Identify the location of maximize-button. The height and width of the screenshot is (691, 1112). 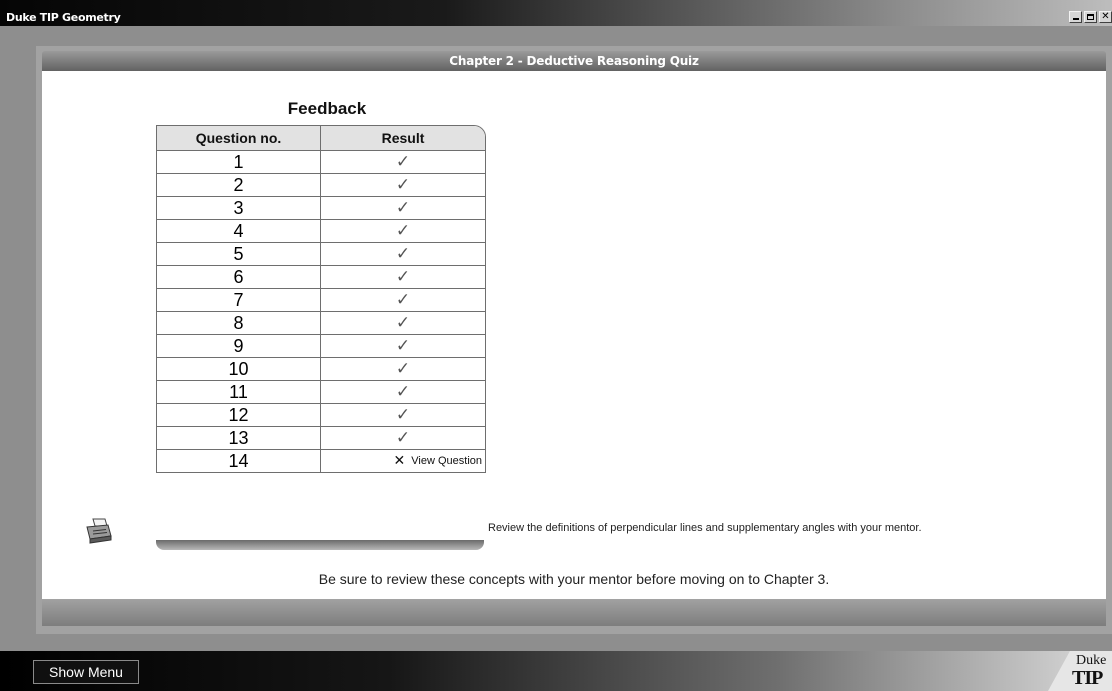
(1090, 17).